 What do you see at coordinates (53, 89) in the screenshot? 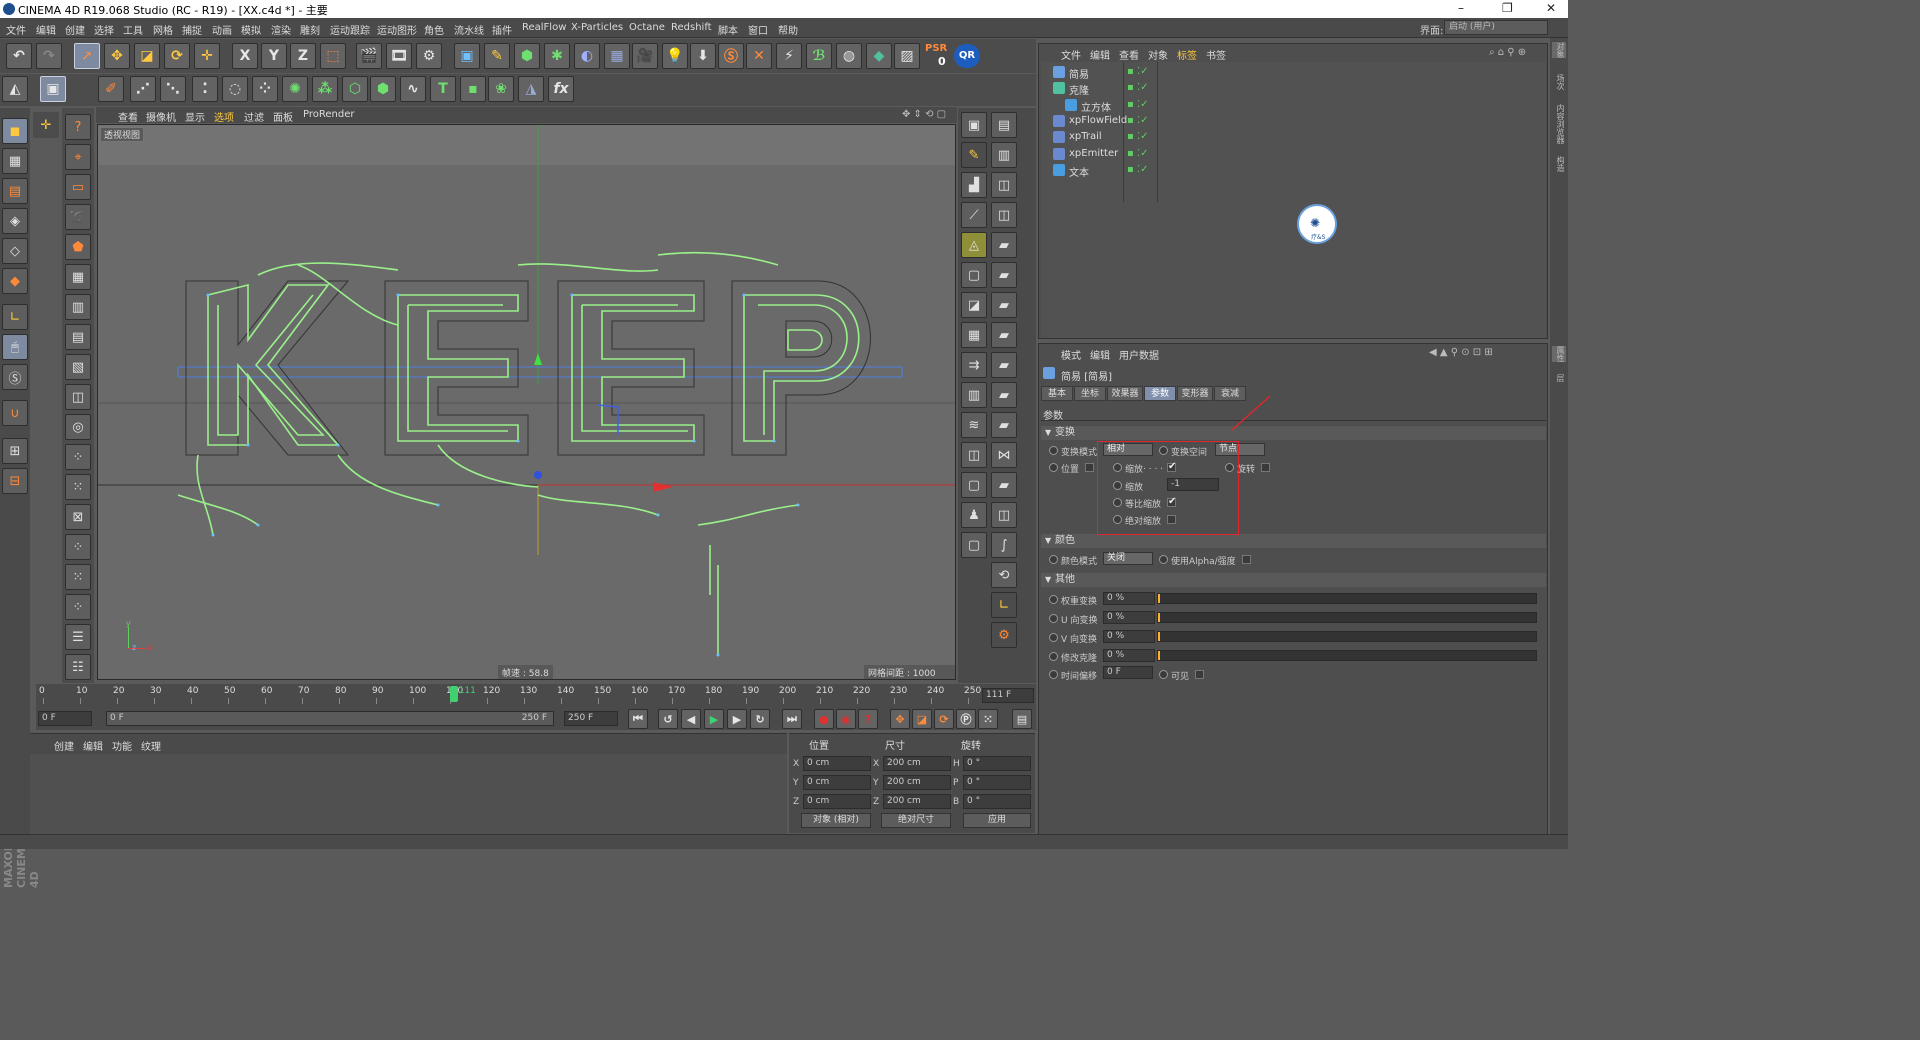
I see `viewport-layout-button: ▣` at bounding box center [53, 89].